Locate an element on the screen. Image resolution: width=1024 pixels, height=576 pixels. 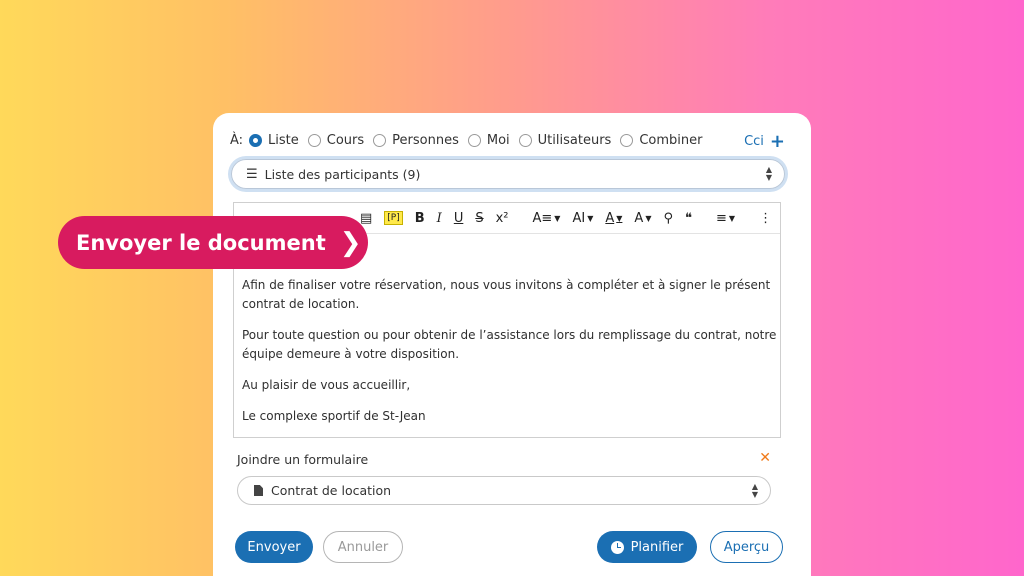
more-options-icon: ⋮ is located at coordinates (765, 218).